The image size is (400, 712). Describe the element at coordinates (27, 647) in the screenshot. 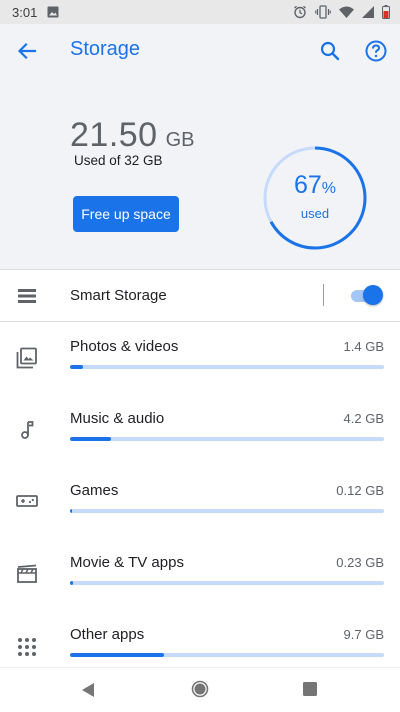

I see `apps-grid-icon` at that location.